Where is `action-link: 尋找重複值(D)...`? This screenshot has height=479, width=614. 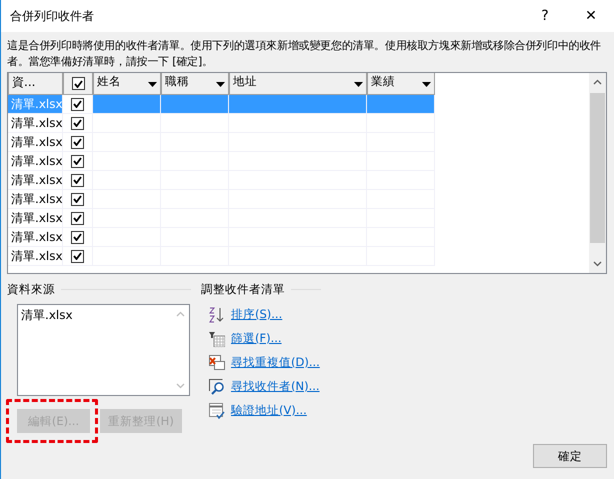 action-link: 尋找重複值(D)... is located at coordinates (275, 362).